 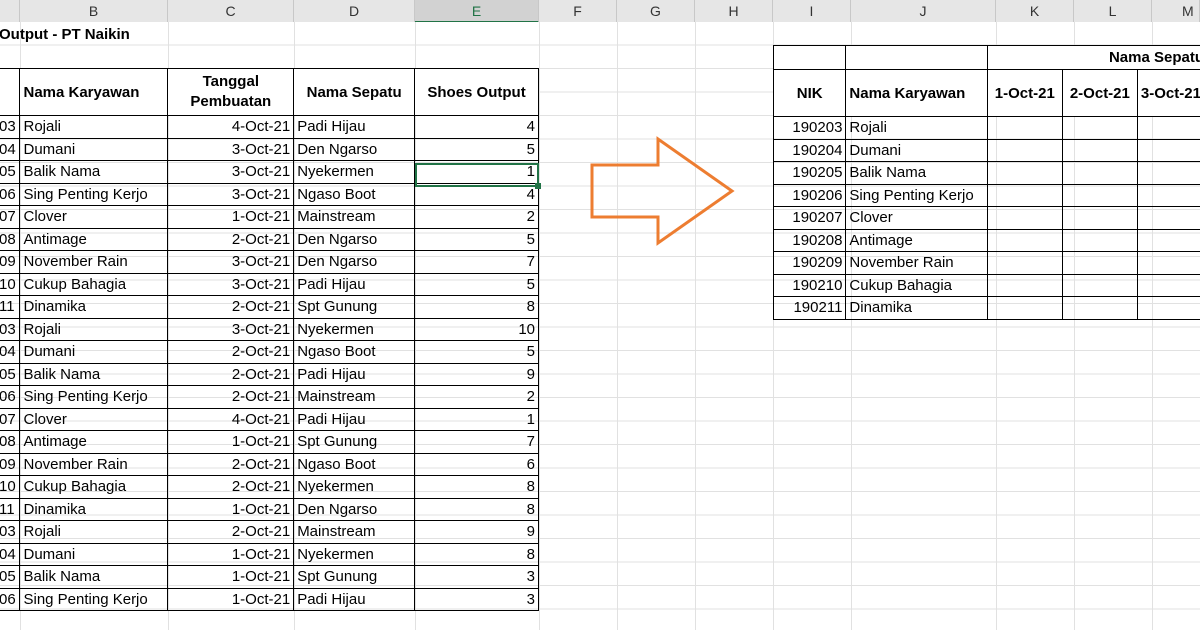 What do you see at coordinates (1099, 93) in the screenshot?
I see `summary-header-2-oct: 2-Oct-21` at bounding box center [1099, 93].